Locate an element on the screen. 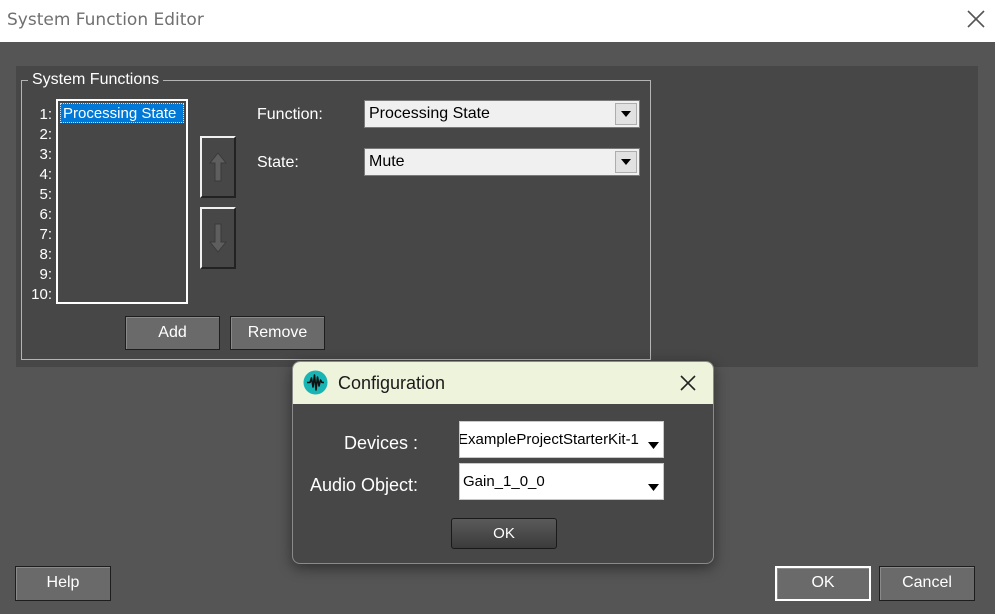 Image resolution: width=995 pixels, height=614 pixels. row-number: 8: is located at coordinates (45, 254).